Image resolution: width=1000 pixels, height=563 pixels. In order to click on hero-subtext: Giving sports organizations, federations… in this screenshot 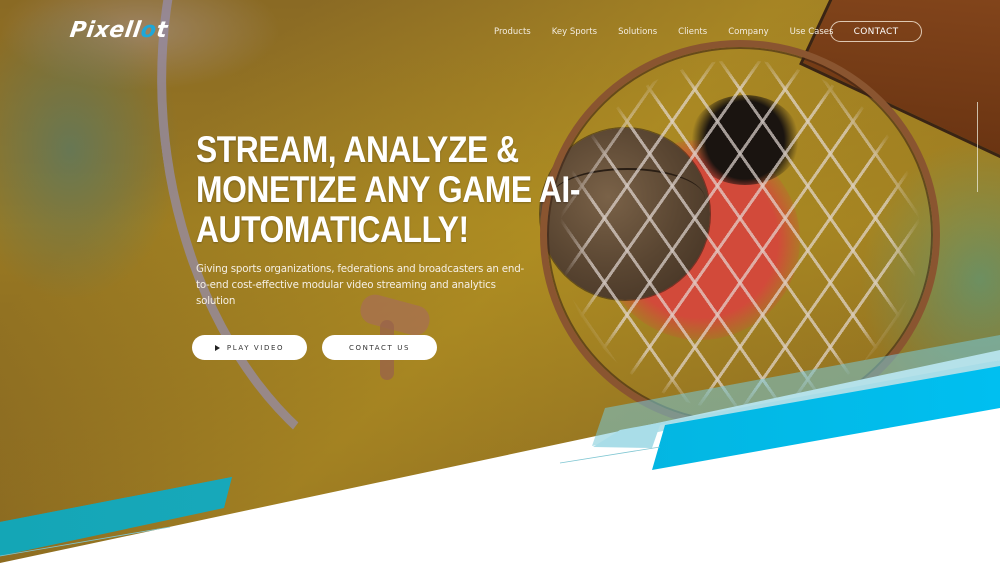, I will do `click(360, 285)`.